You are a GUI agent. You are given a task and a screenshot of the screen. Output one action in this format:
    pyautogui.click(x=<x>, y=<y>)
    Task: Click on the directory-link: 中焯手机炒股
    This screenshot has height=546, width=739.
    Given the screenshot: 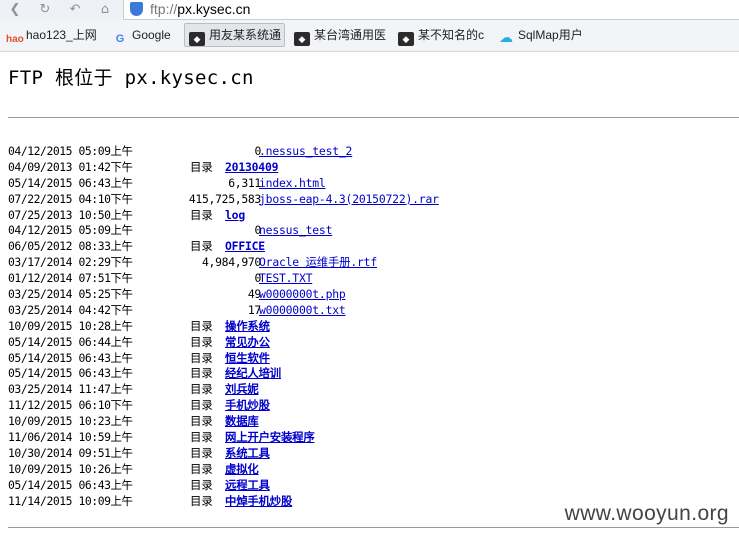 What is the action you would take?
    pyautogui.click(x=258, y=502)
    